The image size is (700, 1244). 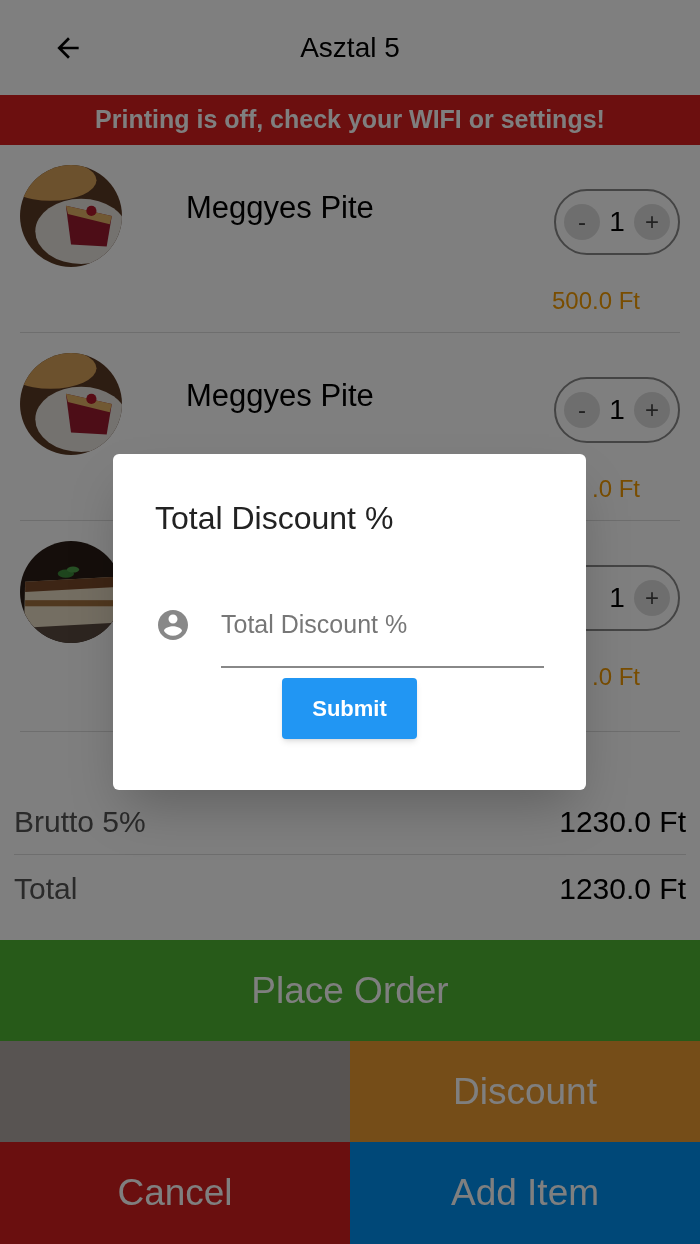 I want to click on submit-button: Submit, so click(x=349, y=708).